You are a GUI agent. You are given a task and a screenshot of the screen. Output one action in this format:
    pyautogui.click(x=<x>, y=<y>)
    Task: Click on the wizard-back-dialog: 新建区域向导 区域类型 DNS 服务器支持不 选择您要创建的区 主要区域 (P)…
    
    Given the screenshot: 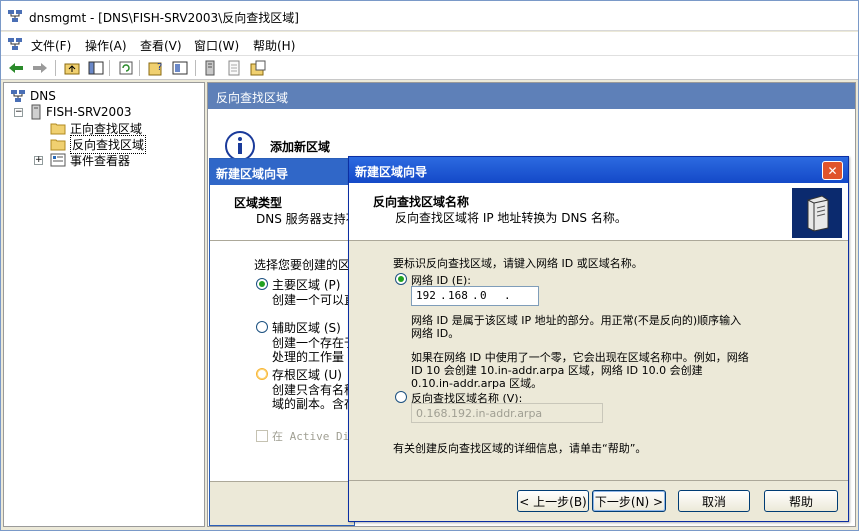 What is the action you would take?
    pyautogui.click(x=282, y=342)
    